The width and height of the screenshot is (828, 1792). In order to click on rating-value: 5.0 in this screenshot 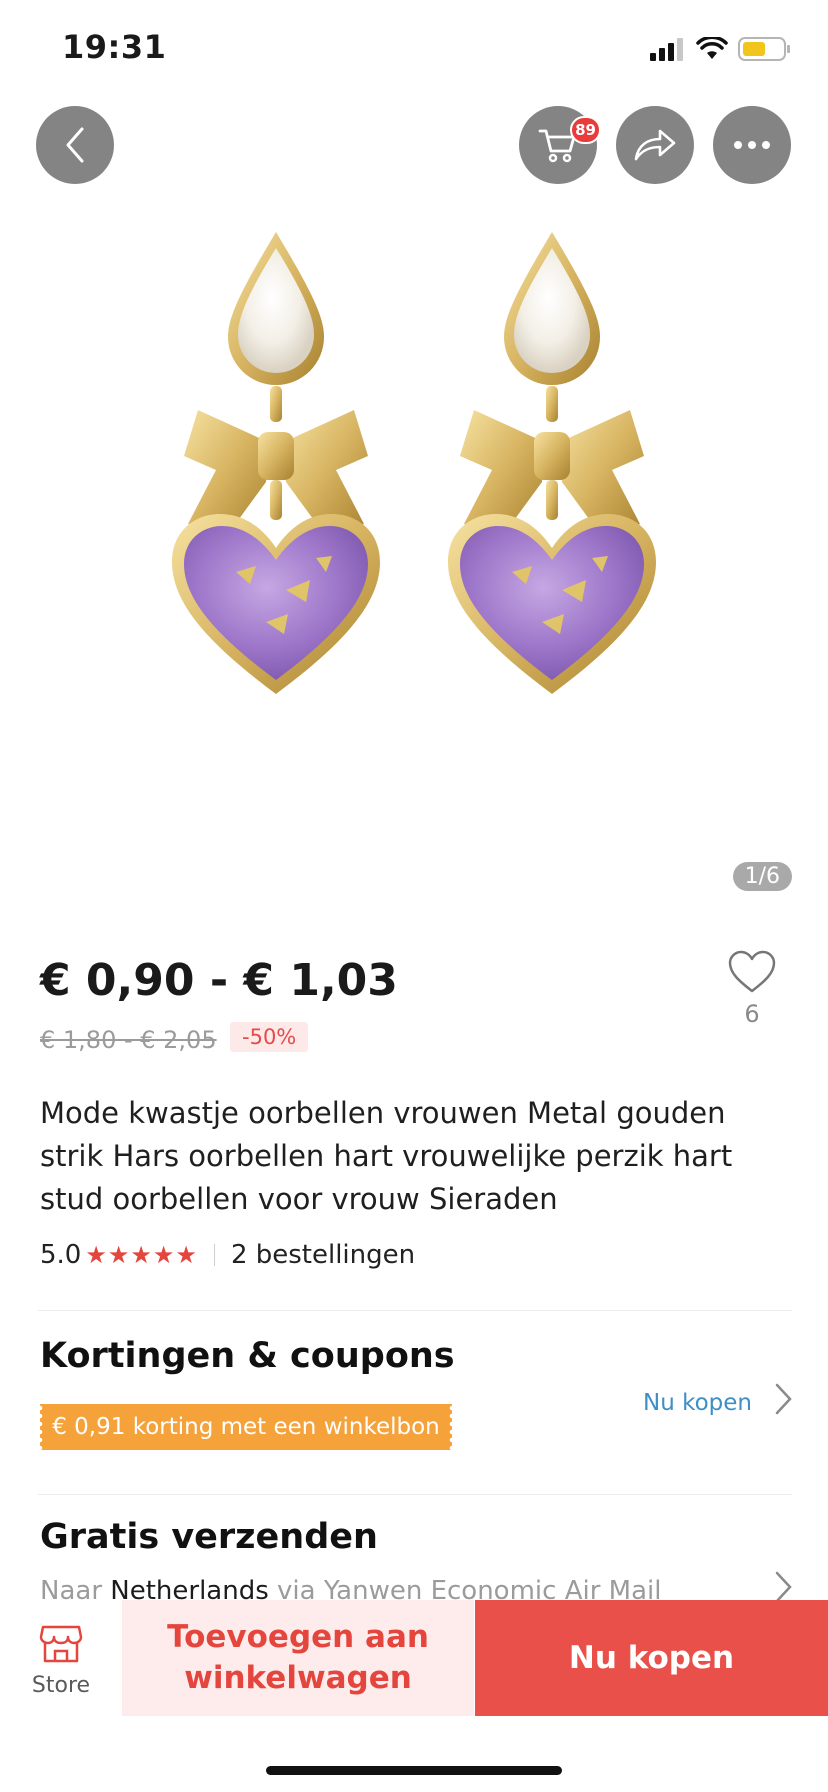, I will do `click(61, 1255)`.